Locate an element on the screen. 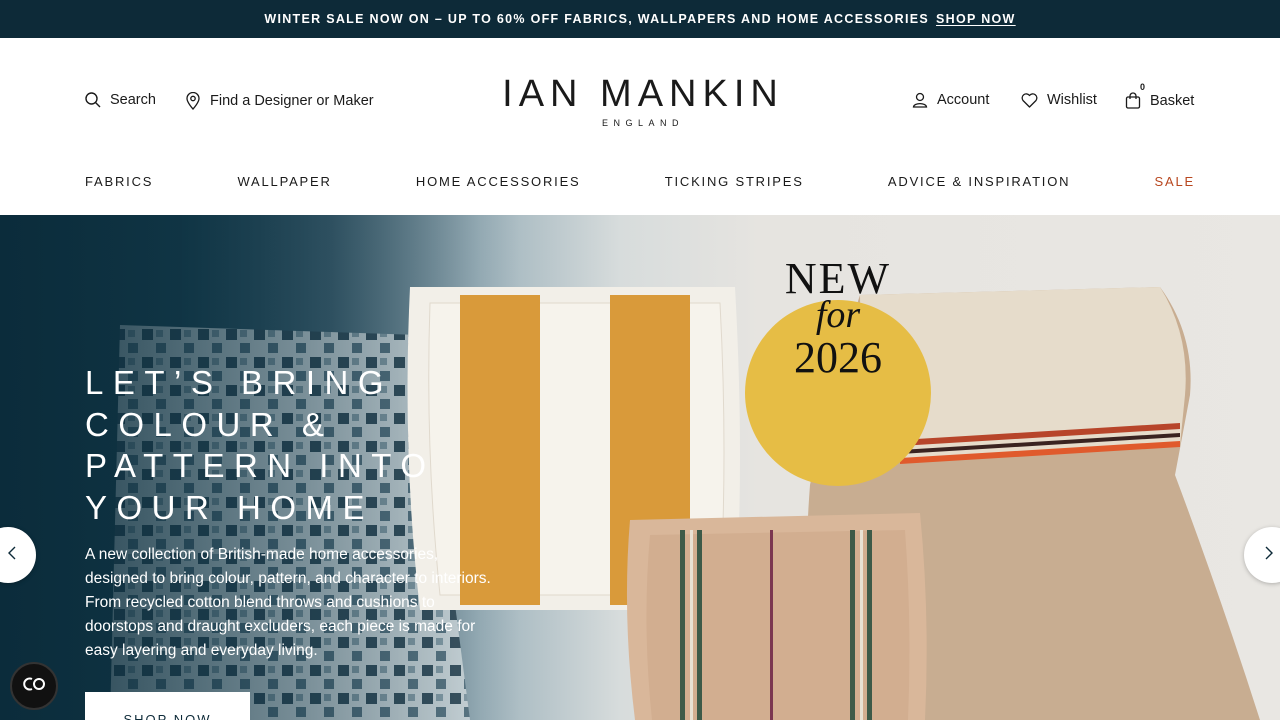  cookie-settings-icon is located at coordinates (34, 686).